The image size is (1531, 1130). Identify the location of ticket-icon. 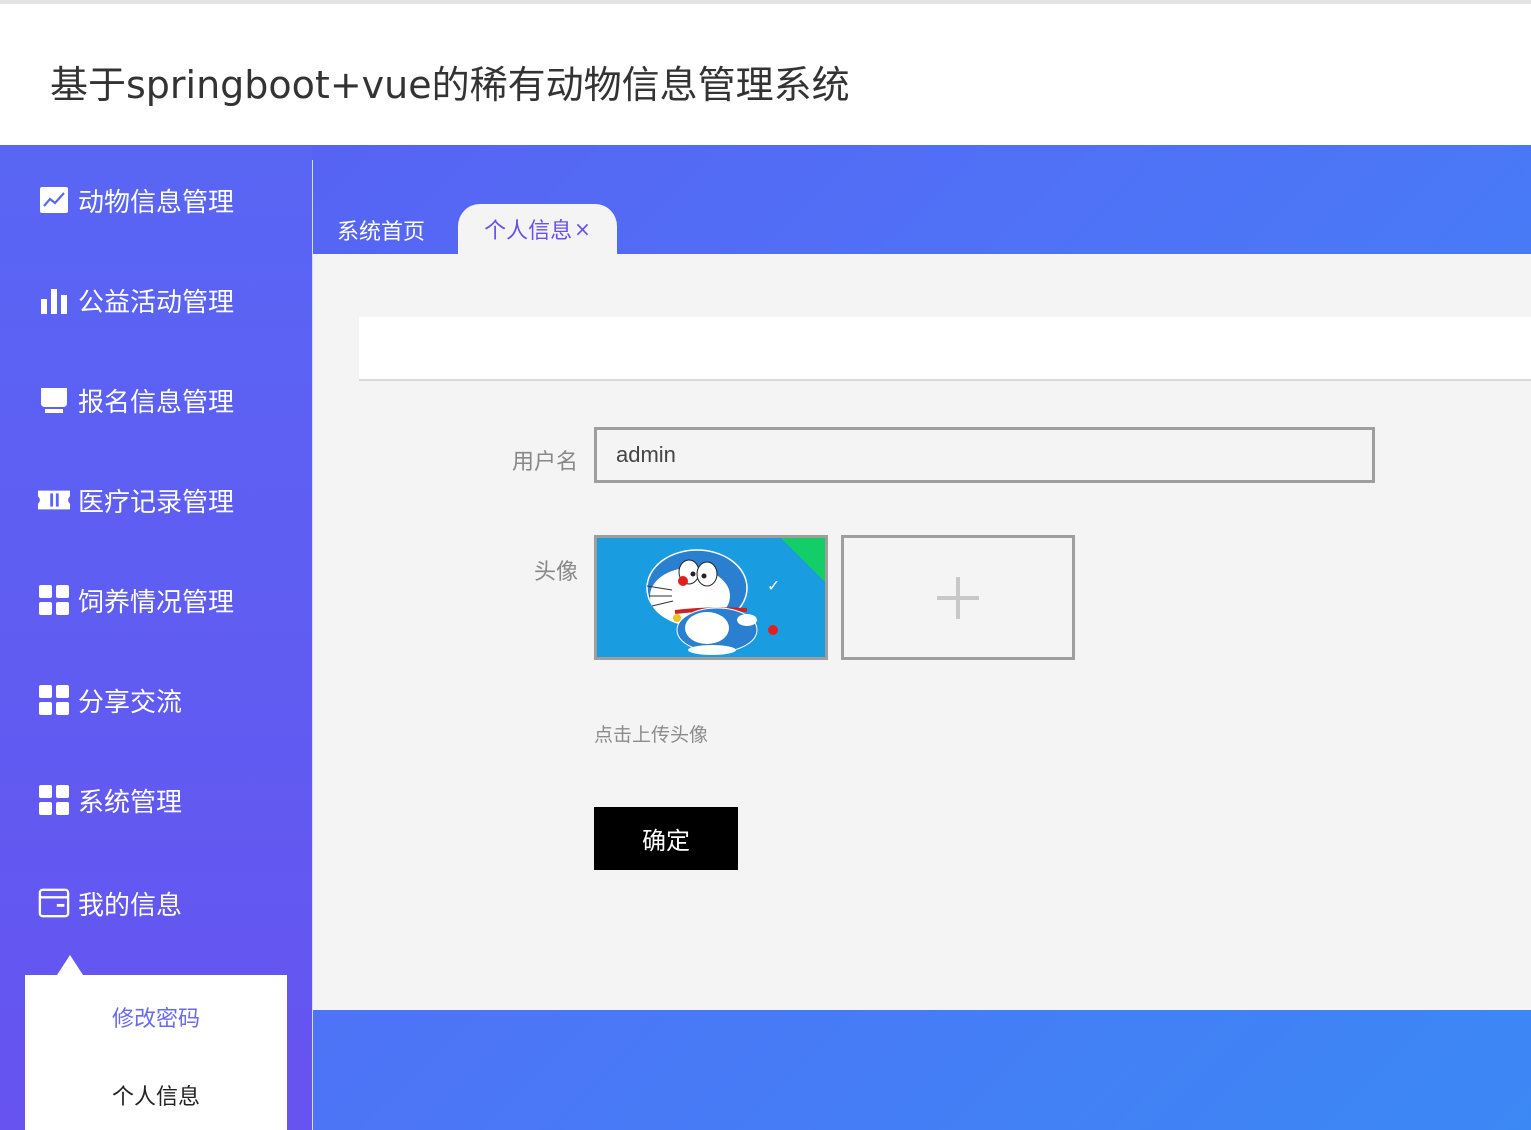
(54, 500).